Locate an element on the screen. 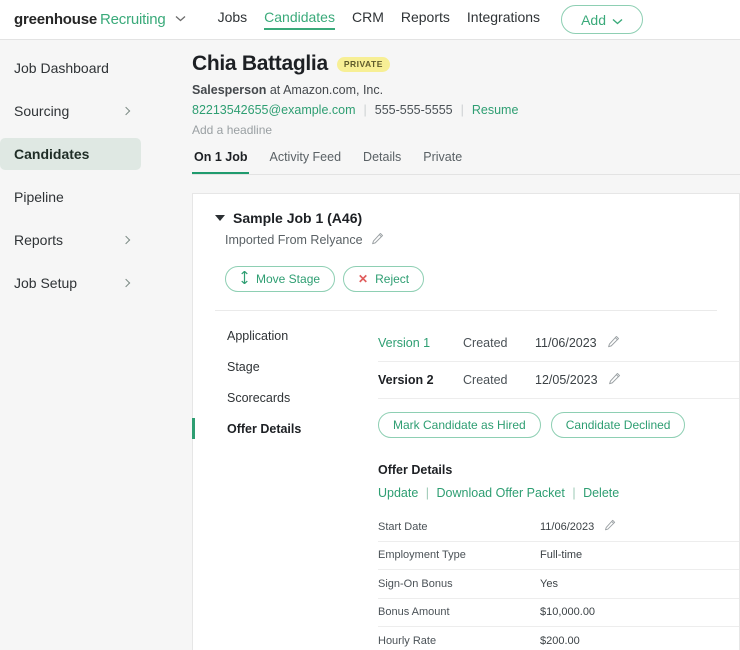  status-badge: PRIVATE is located at coordinates (363, 64).